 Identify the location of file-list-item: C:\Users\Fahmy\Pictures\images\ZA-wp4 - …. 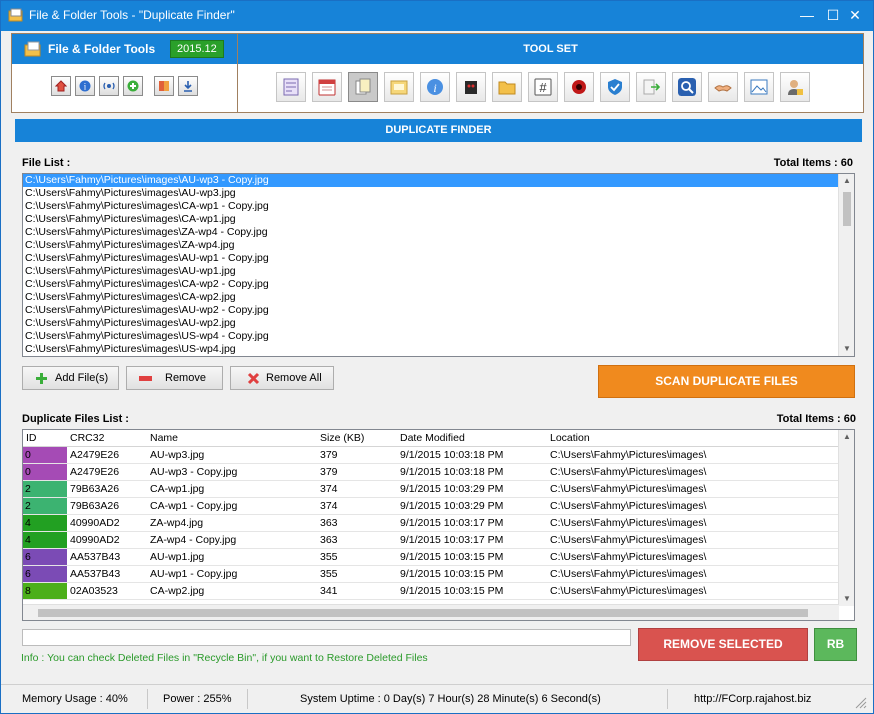
(438, 232).